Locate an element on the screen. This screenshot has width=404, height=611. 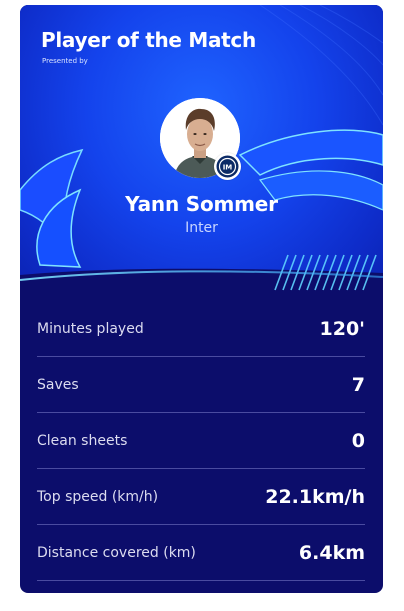
stat-row-top-speed: Top speed (km/h) 22.1km/h is located at coordinates (201, 497).